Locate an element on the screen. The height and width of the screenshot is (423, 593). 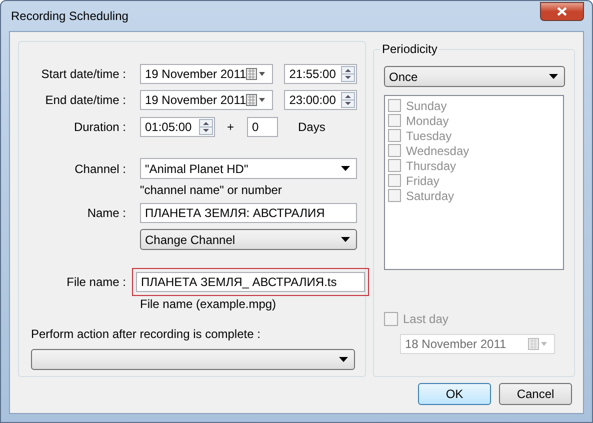
weekday-label: Tuesday is located at coordinates (429, 135).